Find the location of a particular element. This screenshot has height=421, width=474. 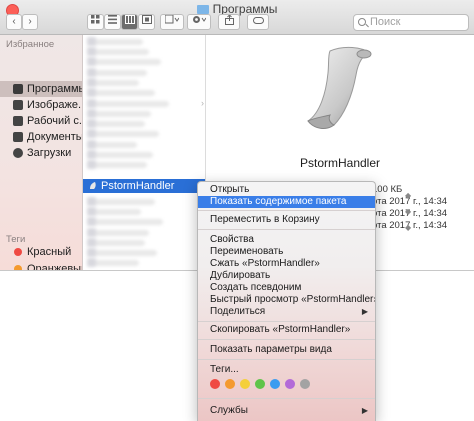

menu-item-copy: Скопировать «PstormHandler» is located at coordinates (286, 330).